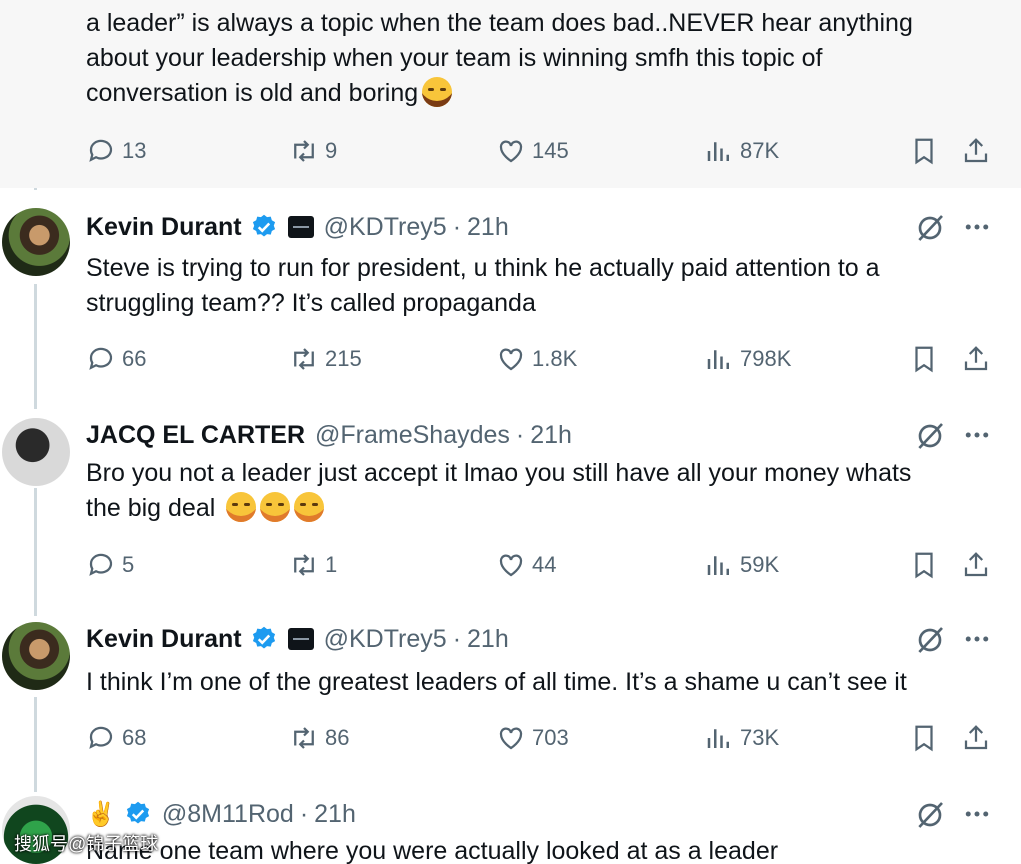 The width and height of the screenshot is (1021, 864). I want to click on reply-button: 5, so click(110, 565).